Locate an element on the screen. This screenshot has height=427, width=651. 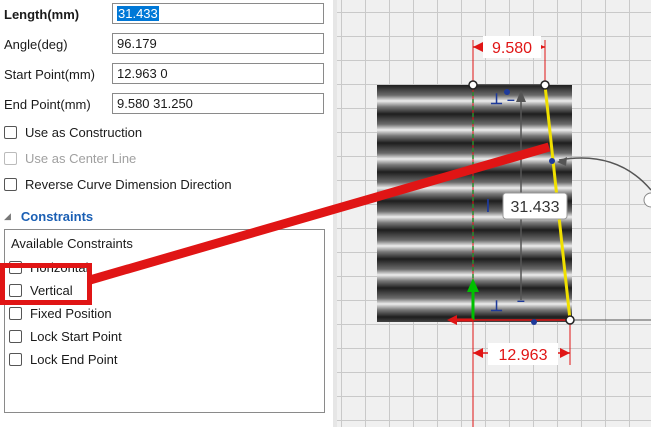
use-as-construction-checkbox is located at coordinates (10, 132).